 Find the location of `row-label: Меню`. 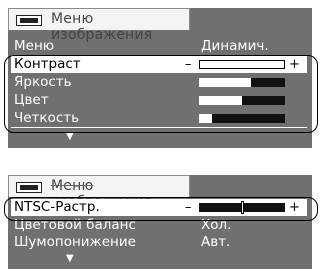

row-label: Меню is located at coordinates (34, 46).